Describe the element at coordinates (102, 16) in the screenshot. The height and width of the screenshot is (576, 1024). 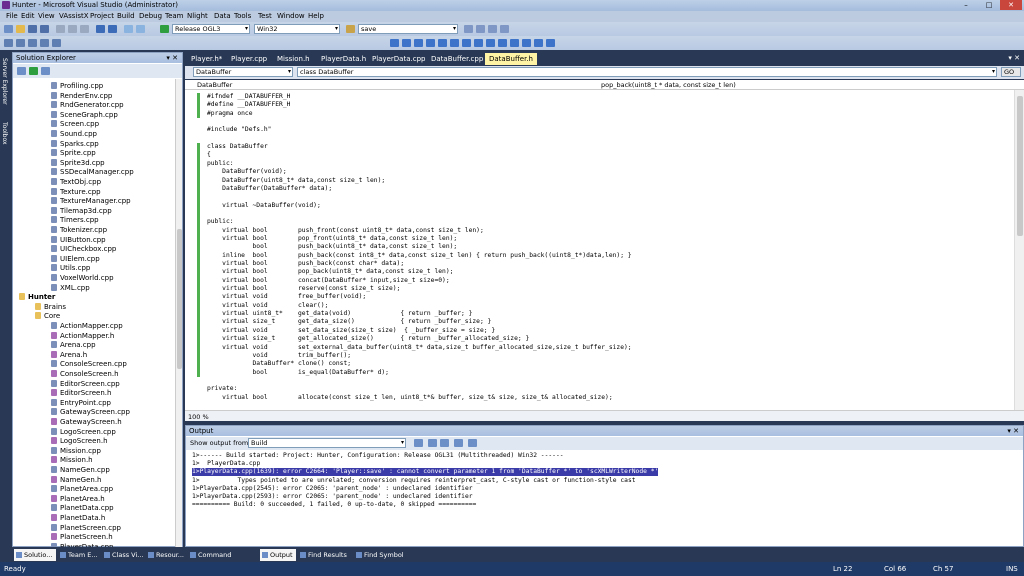
I see `menu-project: Project` at that location.